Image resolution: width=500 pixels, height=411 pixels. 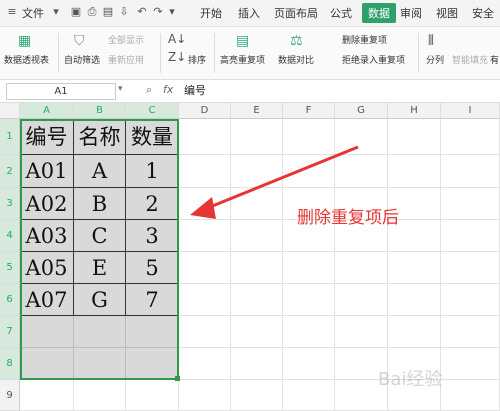 What do you see at coordinates (373, 59) in the screenshot?
I see `reject-duplicates-button: 拒绝录入重复项` at bounding box center [373, 59].